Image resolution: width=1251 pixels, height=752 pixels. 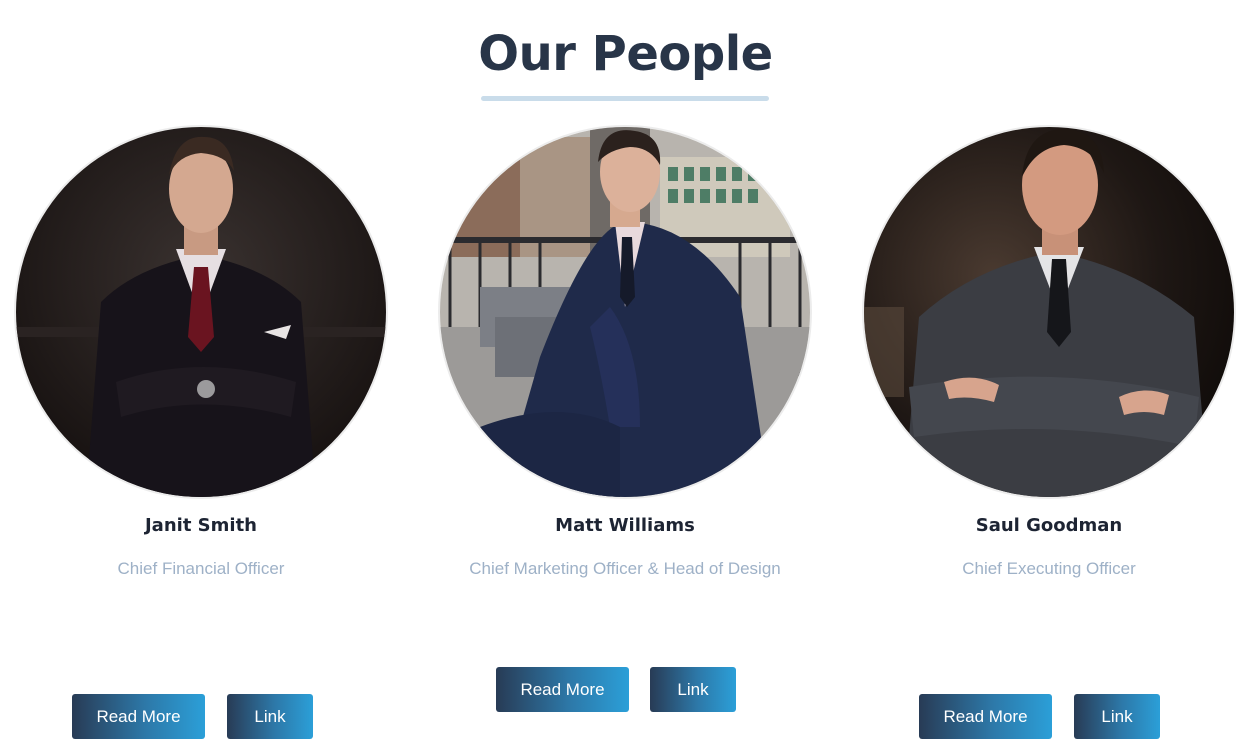 I want to click on person-role: Chief Financial Officer, so click(x=201, y=568).